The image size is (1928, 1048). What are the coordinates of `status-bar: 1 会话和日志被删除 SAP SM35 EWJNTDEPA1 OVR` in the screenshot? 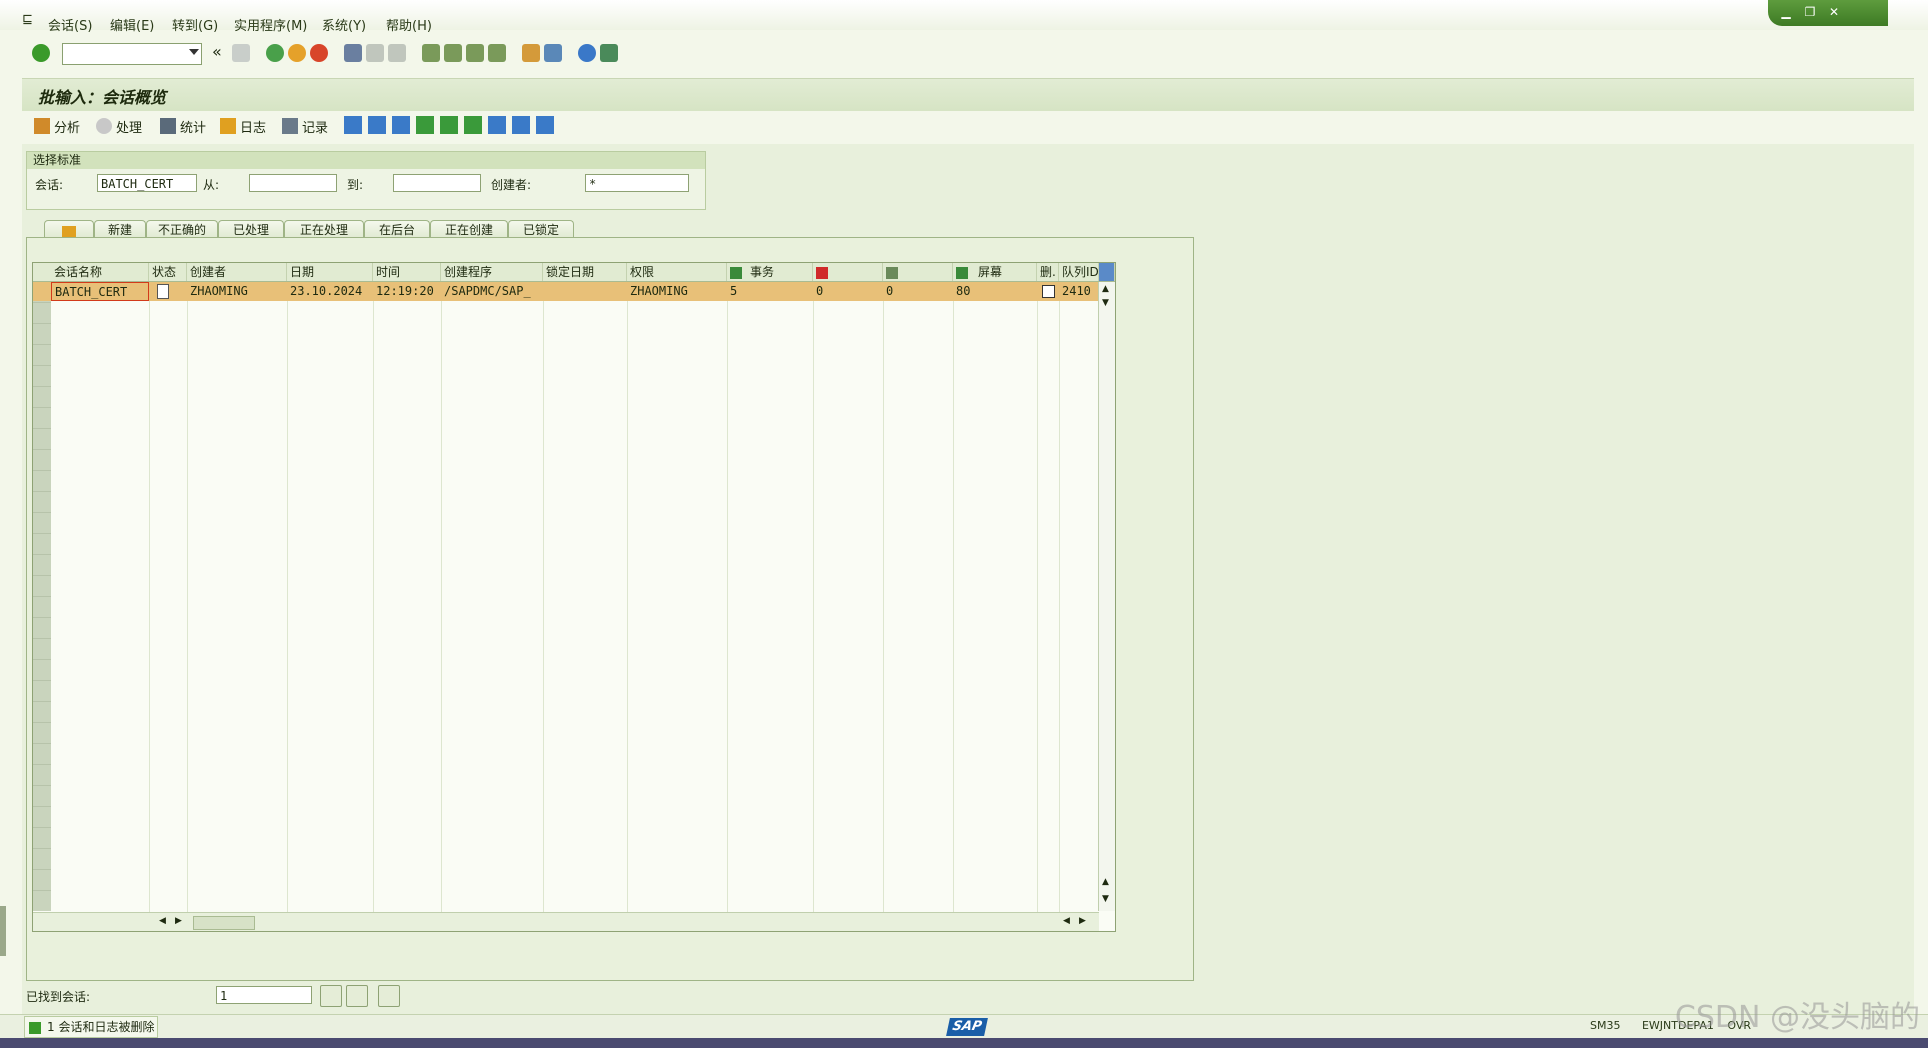 It's located at (964, 1026).